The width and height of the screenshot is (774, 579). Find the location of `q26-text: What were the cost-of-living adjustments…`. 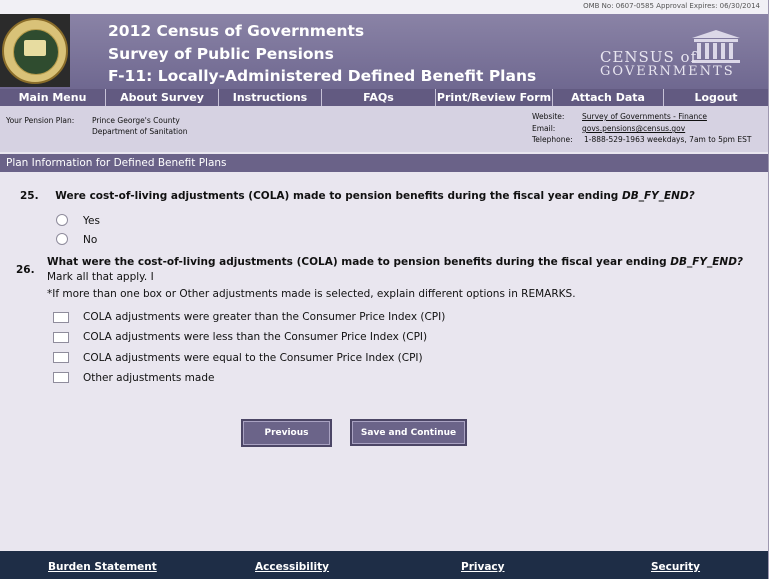

q26-text: What were the cost-of-living adjustments… is located at coordinates (359, 262).